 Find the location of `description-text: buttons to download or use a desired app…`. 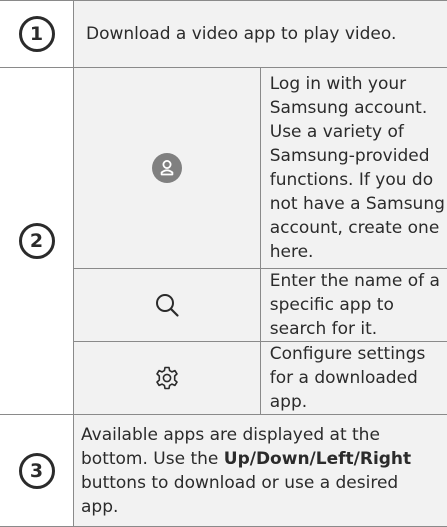

description-text: buttons to download or use a desired app… is located at coordinates (239, 495).